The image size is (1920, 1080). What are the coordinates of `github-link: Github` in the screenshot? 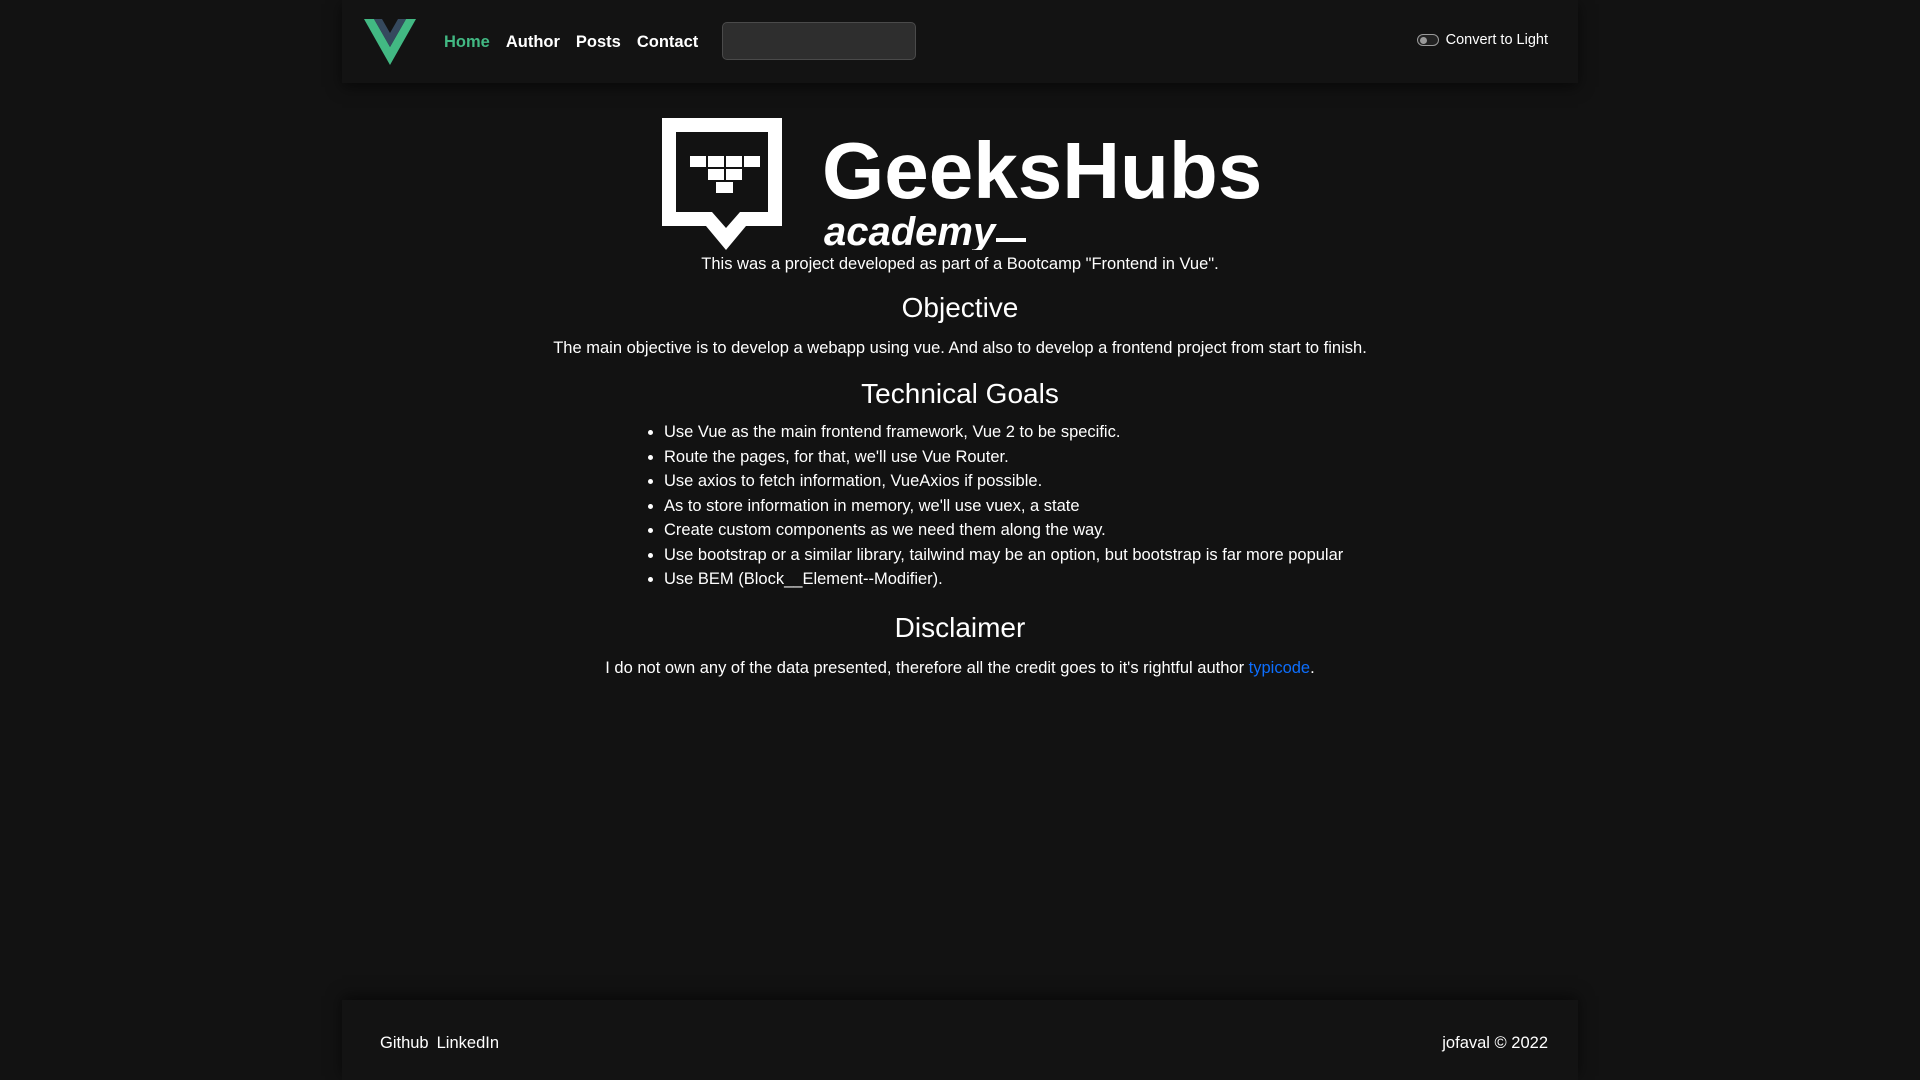 It's located at (404, 1043).